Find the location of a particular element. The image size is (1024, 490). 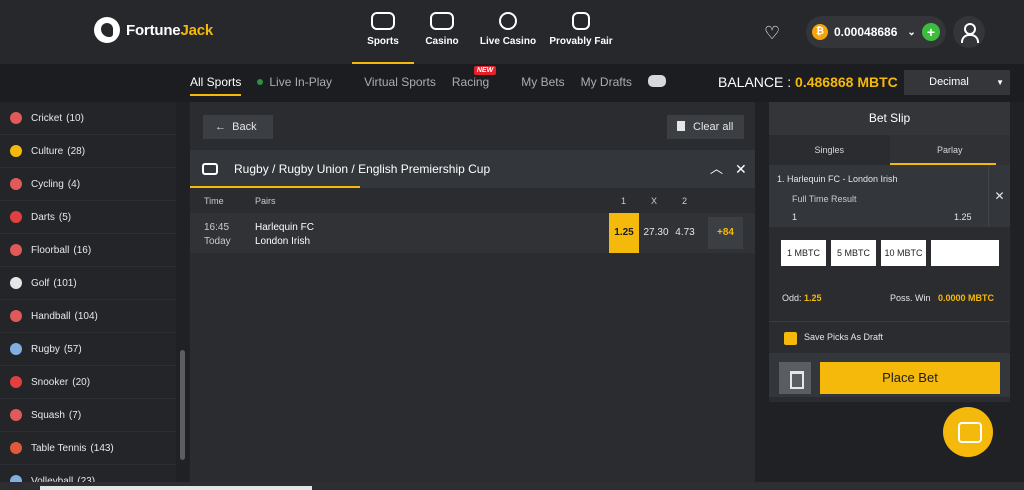

bottom-scroll-thumb is located at coordinates (176, 488).